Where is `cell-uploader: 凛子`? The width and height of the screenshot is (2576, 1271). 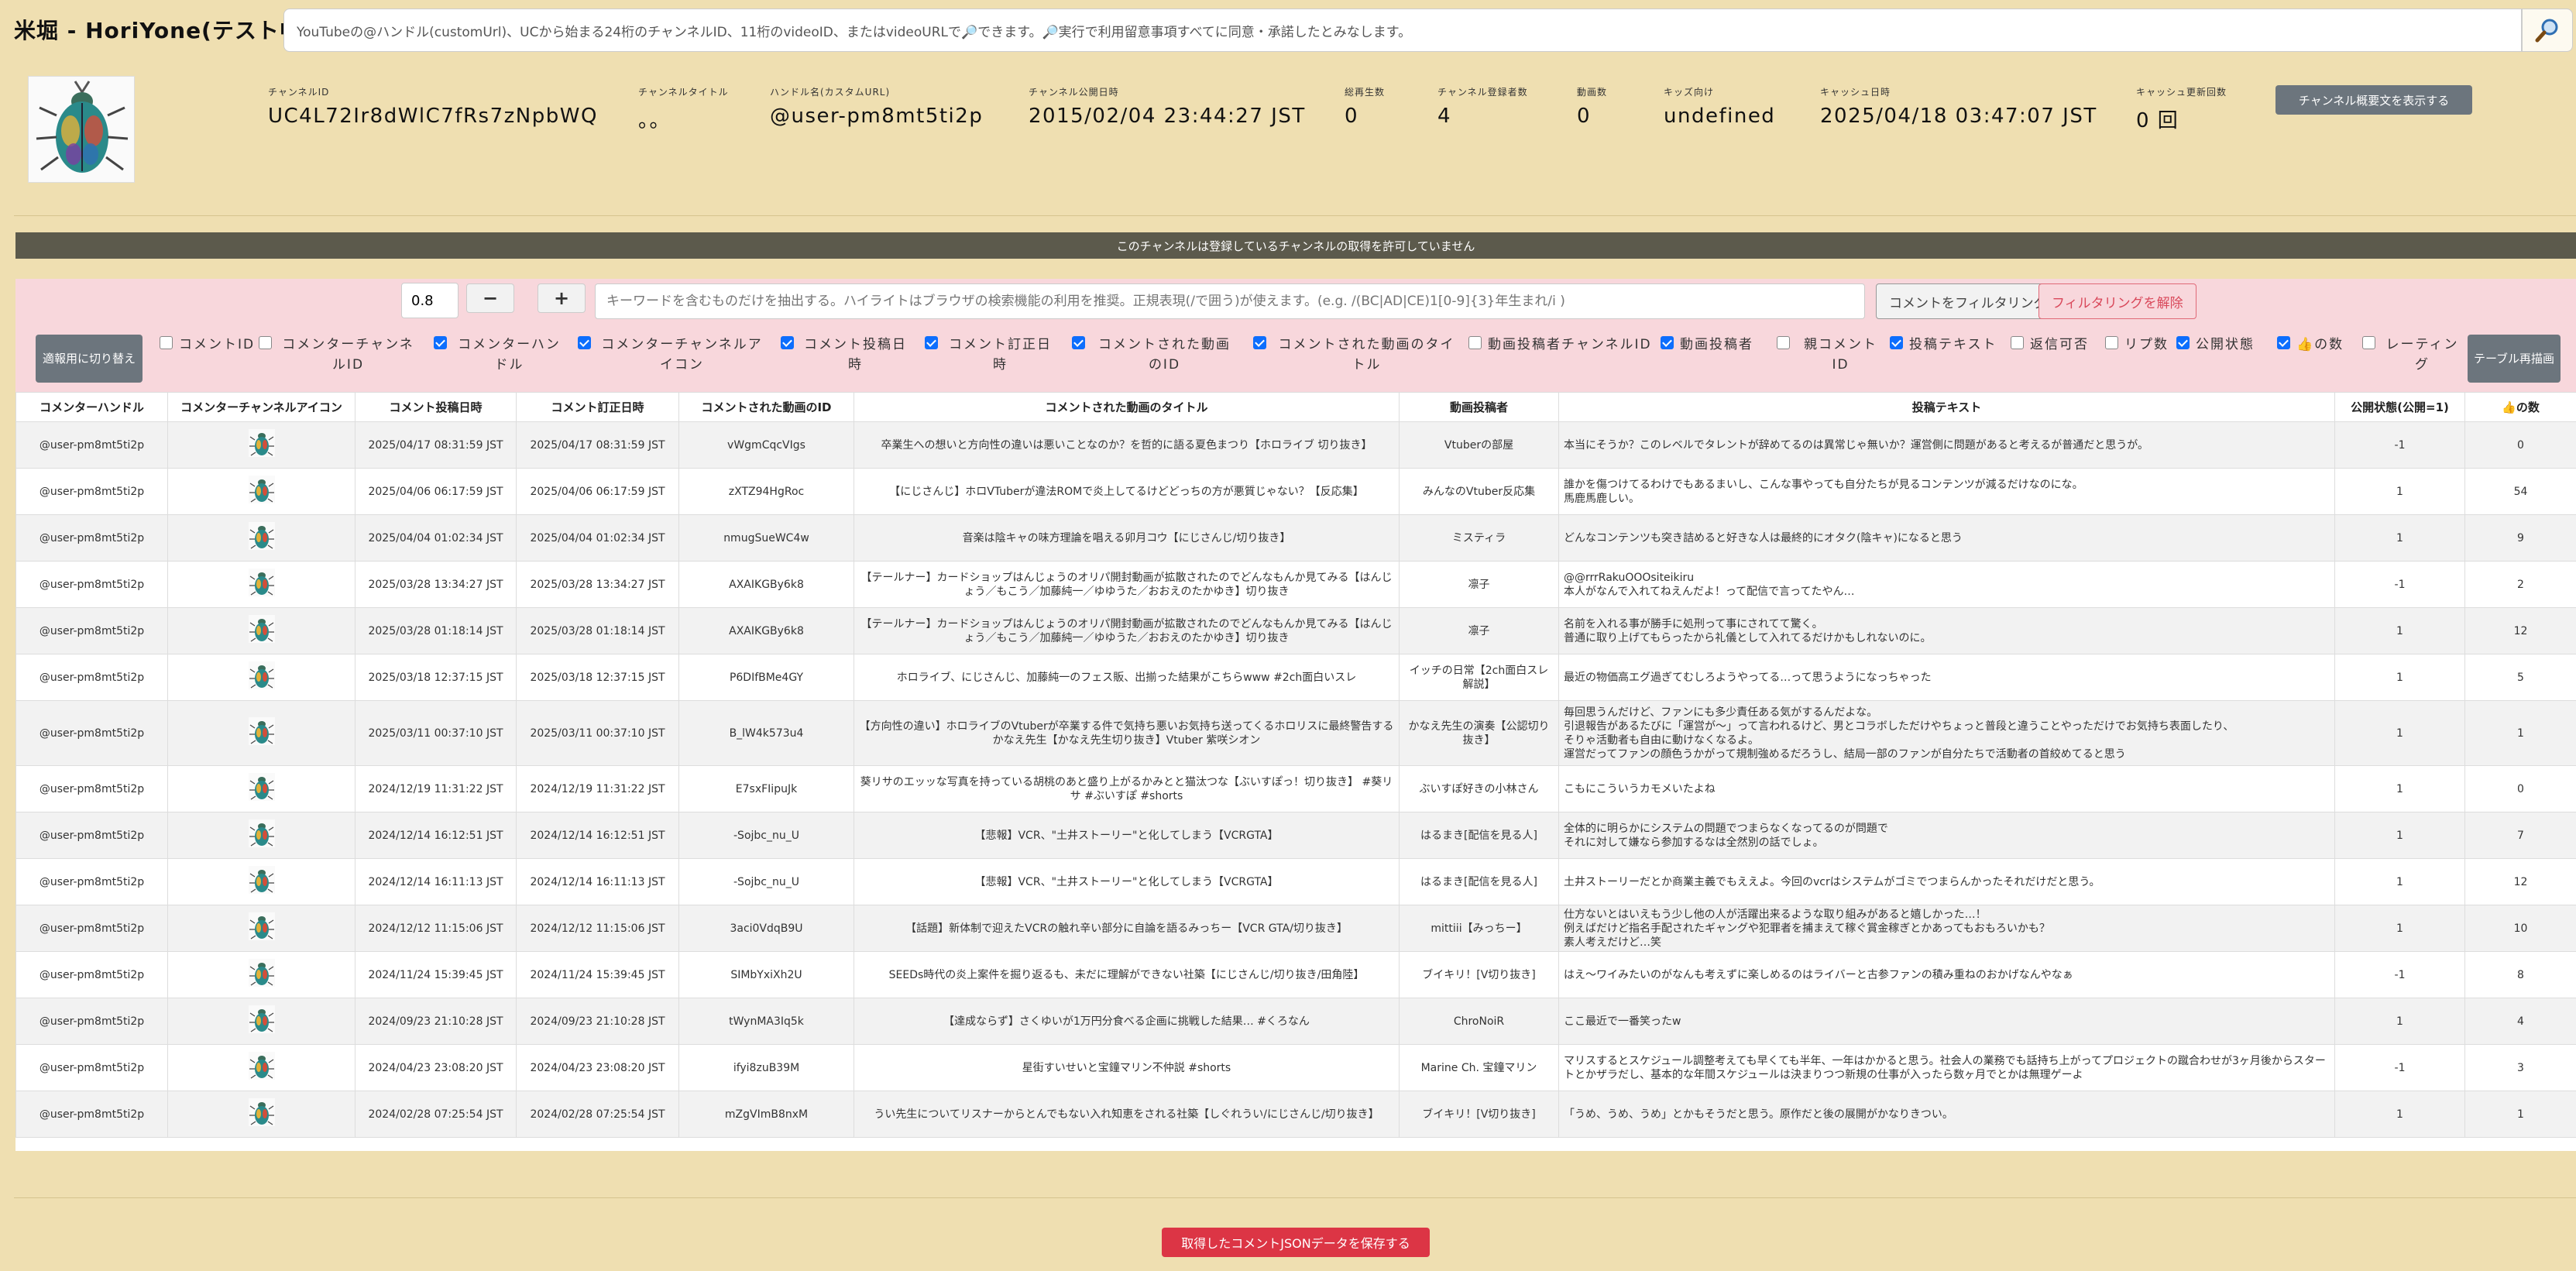 cell-uploader: 凛子 is located at coordinates (1479, 584).